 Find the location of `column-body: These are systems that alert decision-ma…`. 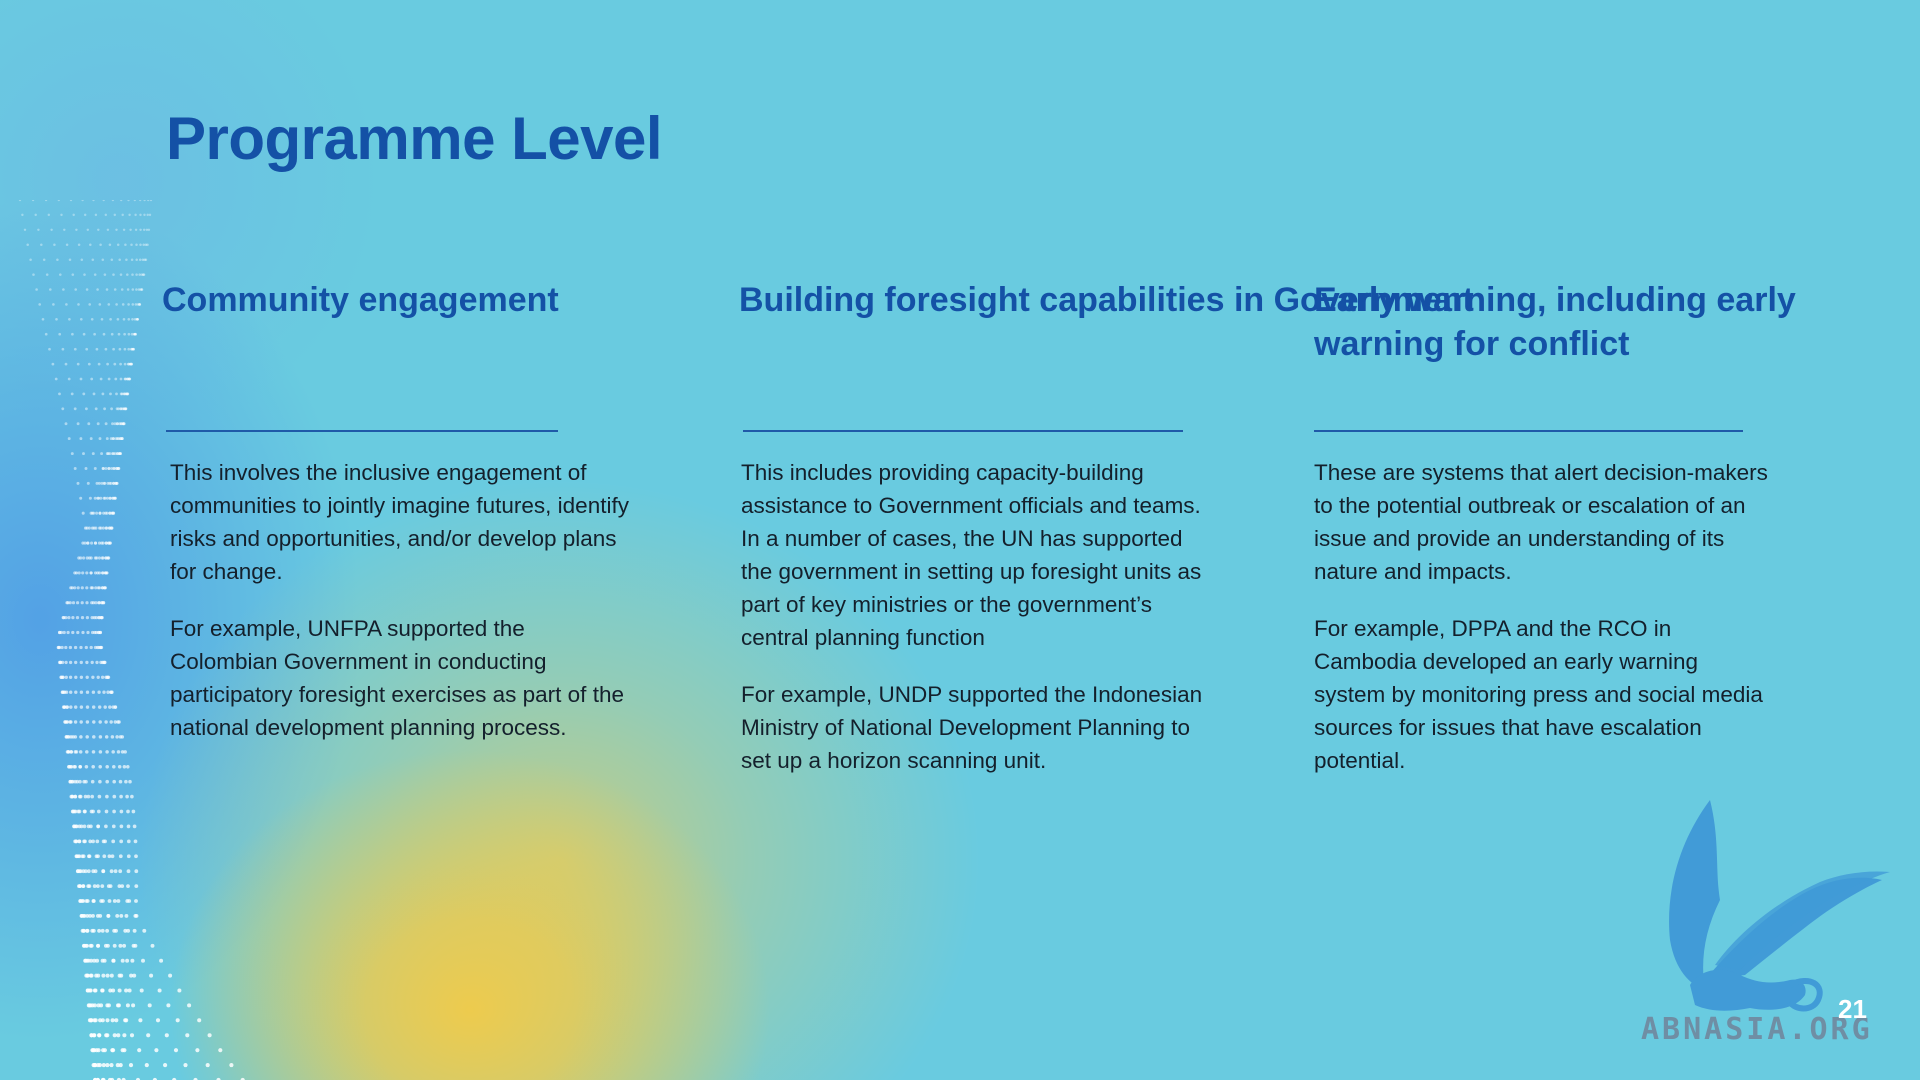

column-body: These are systems that alert decision-ma… is located at coordinates (1544, 628).